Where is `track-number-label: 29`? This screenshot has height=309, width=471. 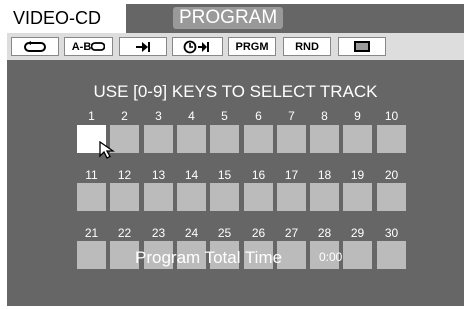 track-number-label: 29 is located at coordinates (357, 233).